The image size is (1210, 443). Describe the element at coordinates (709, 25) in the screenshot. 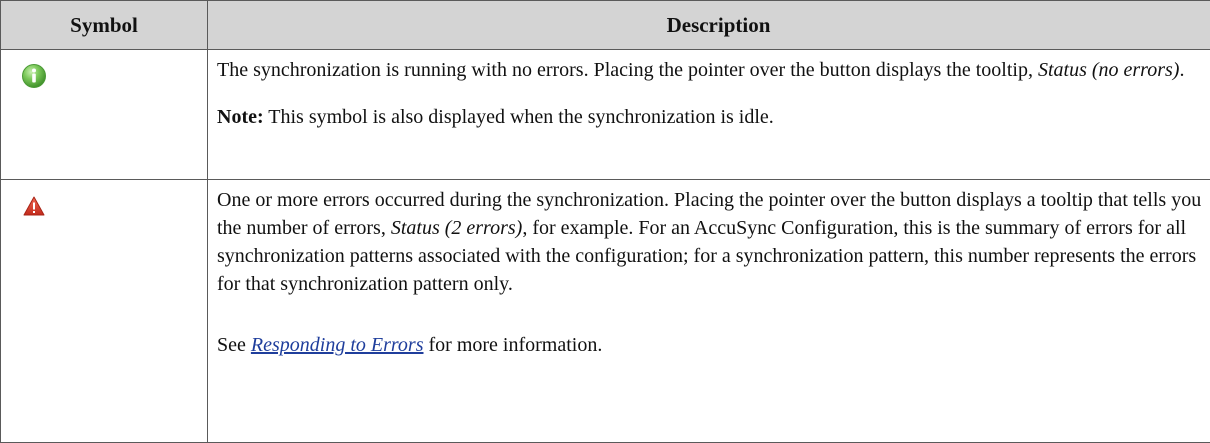

I see `description-column-header: Description` at that location.